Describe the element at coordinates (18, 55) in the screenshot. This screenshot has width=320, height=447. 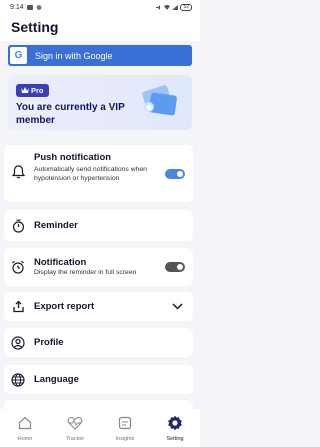
I see `google-logo-icon: G` at that location.